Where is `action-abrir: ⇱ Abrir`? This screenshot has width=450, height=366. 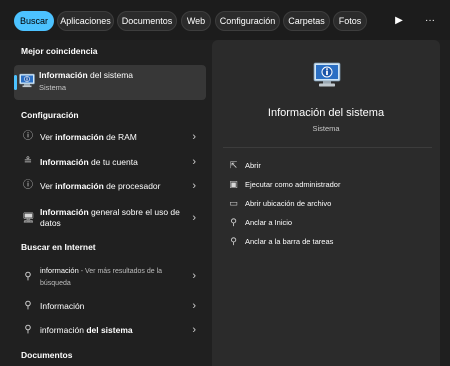 action-abrir: ⇱ Abrir is located at coordinates (326, 166).